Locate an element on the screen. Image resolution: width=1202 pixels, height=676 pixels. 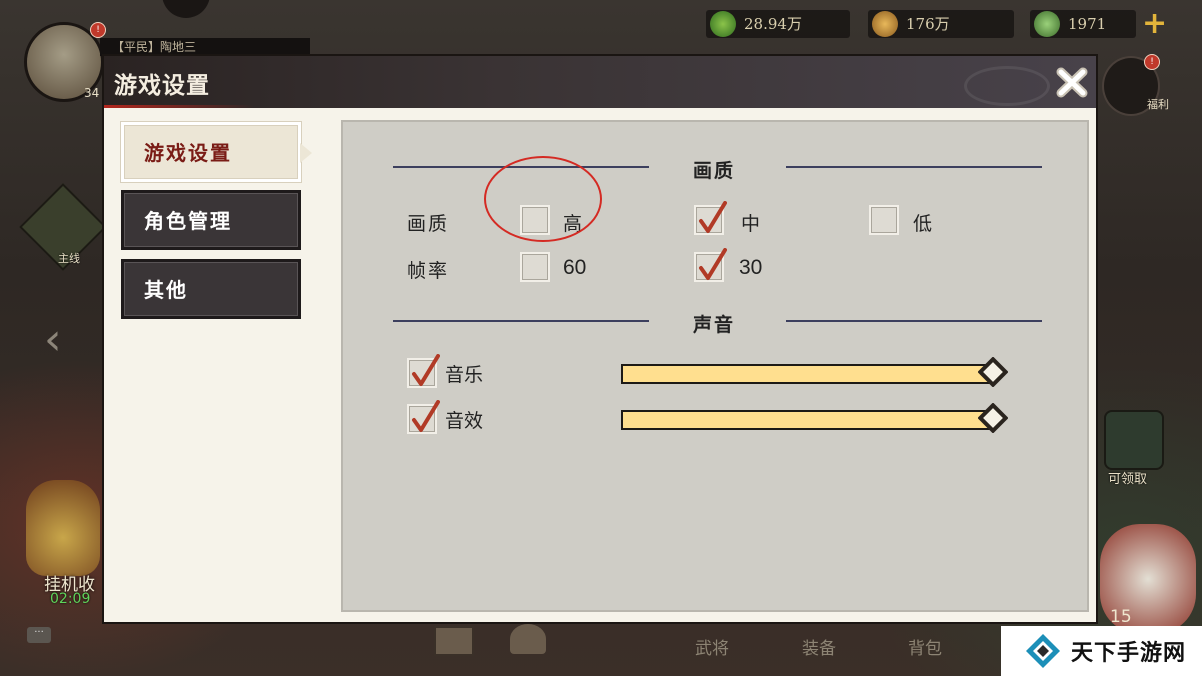
quality-medium-checkbox is located at coordinates (710, 218).